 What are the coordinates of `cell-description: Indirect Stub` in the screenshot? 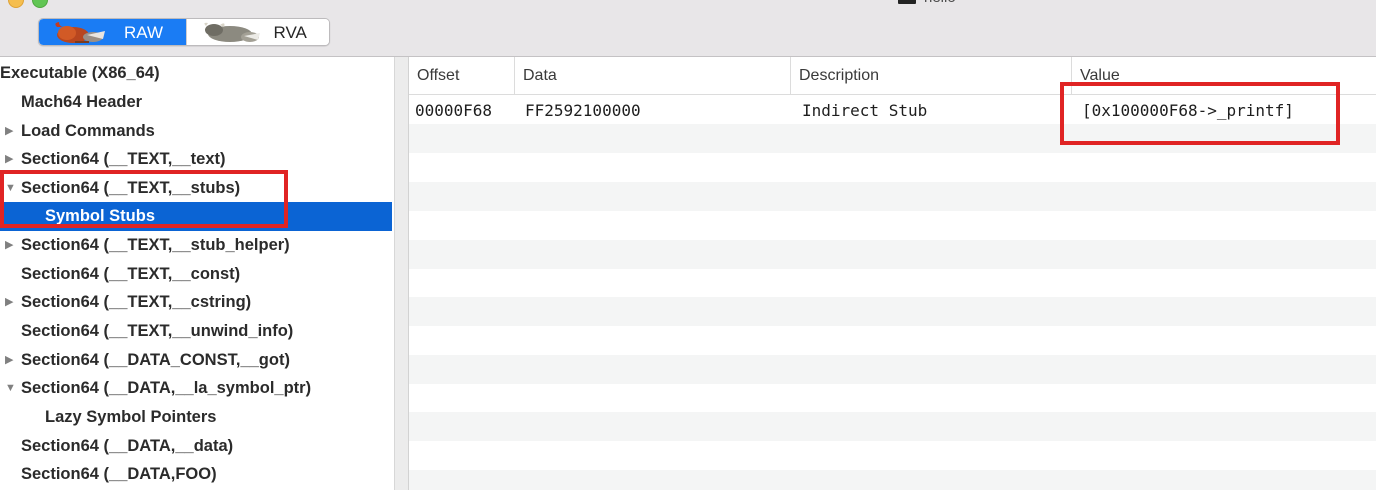 It's located at (865, 110).